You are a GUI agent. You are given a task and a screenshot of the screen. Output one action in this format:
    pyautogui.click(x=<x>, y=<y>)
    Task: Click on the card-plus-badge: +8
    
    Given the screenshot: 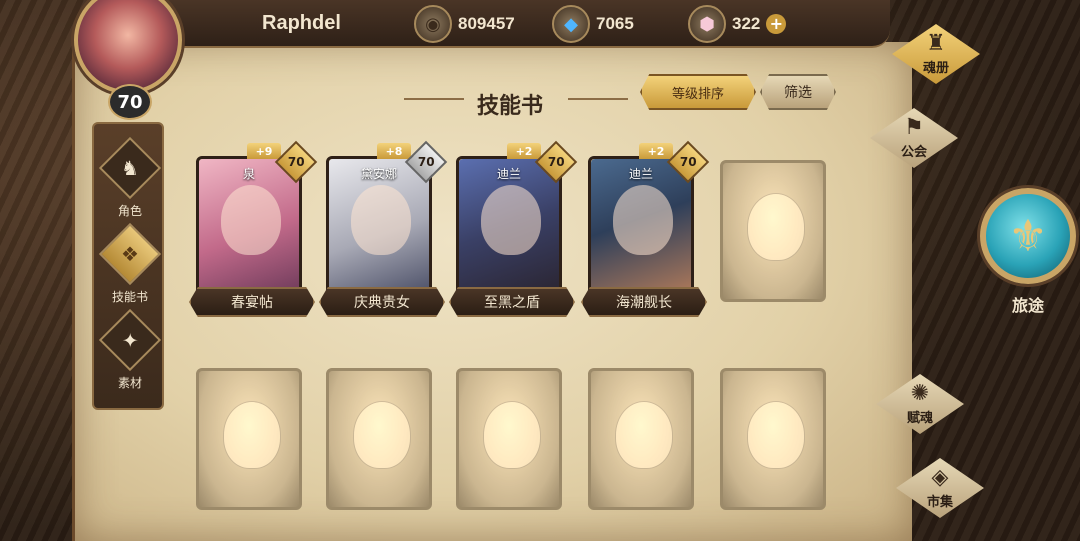 What is the action you would take?
    pyautogui.click(x=394, y=151)
    